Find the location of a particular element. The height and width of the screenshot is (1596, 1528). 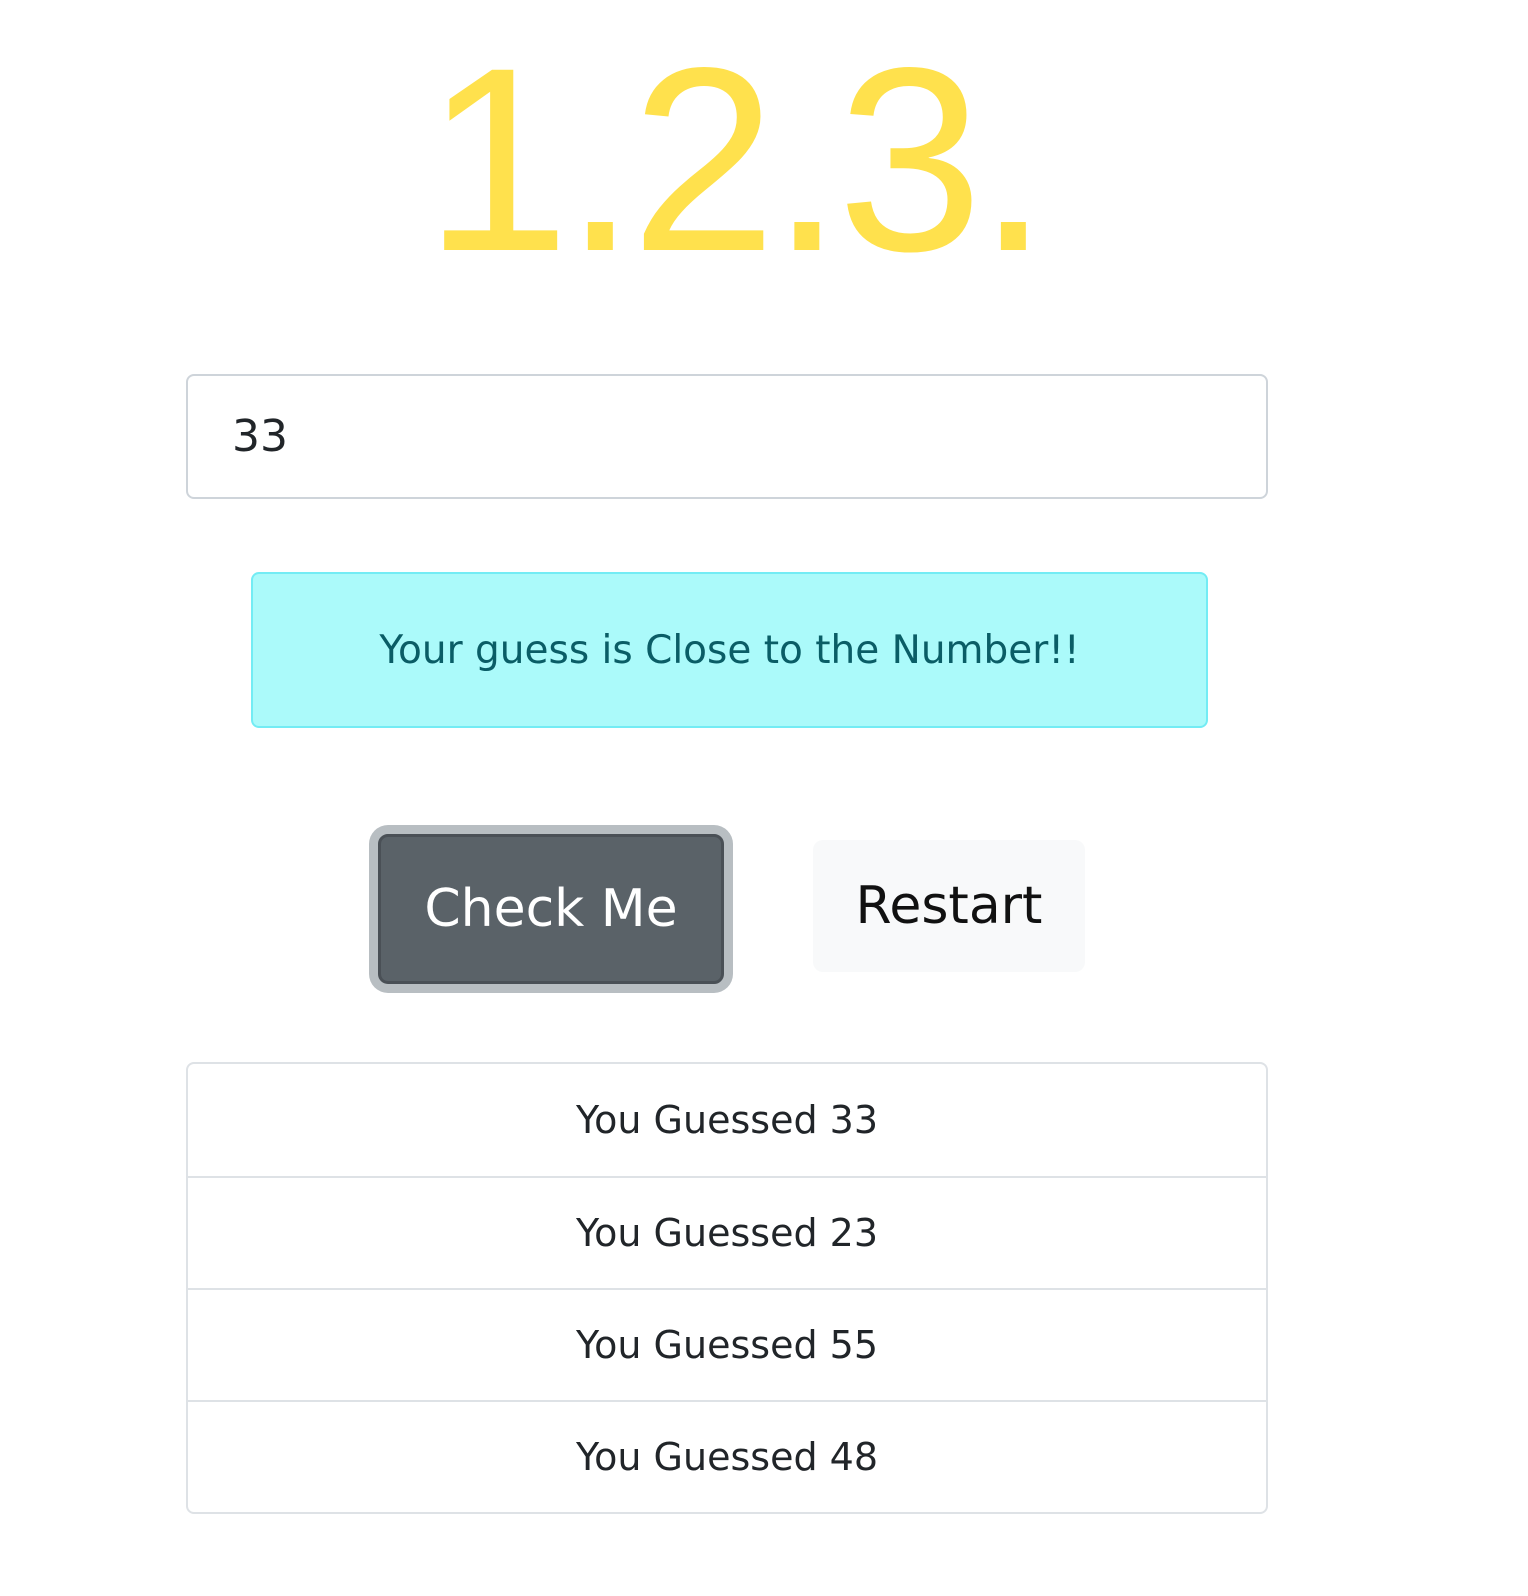

feedback-alert: Your guess is Close to the Number!! is located at coordinates (729, 650).